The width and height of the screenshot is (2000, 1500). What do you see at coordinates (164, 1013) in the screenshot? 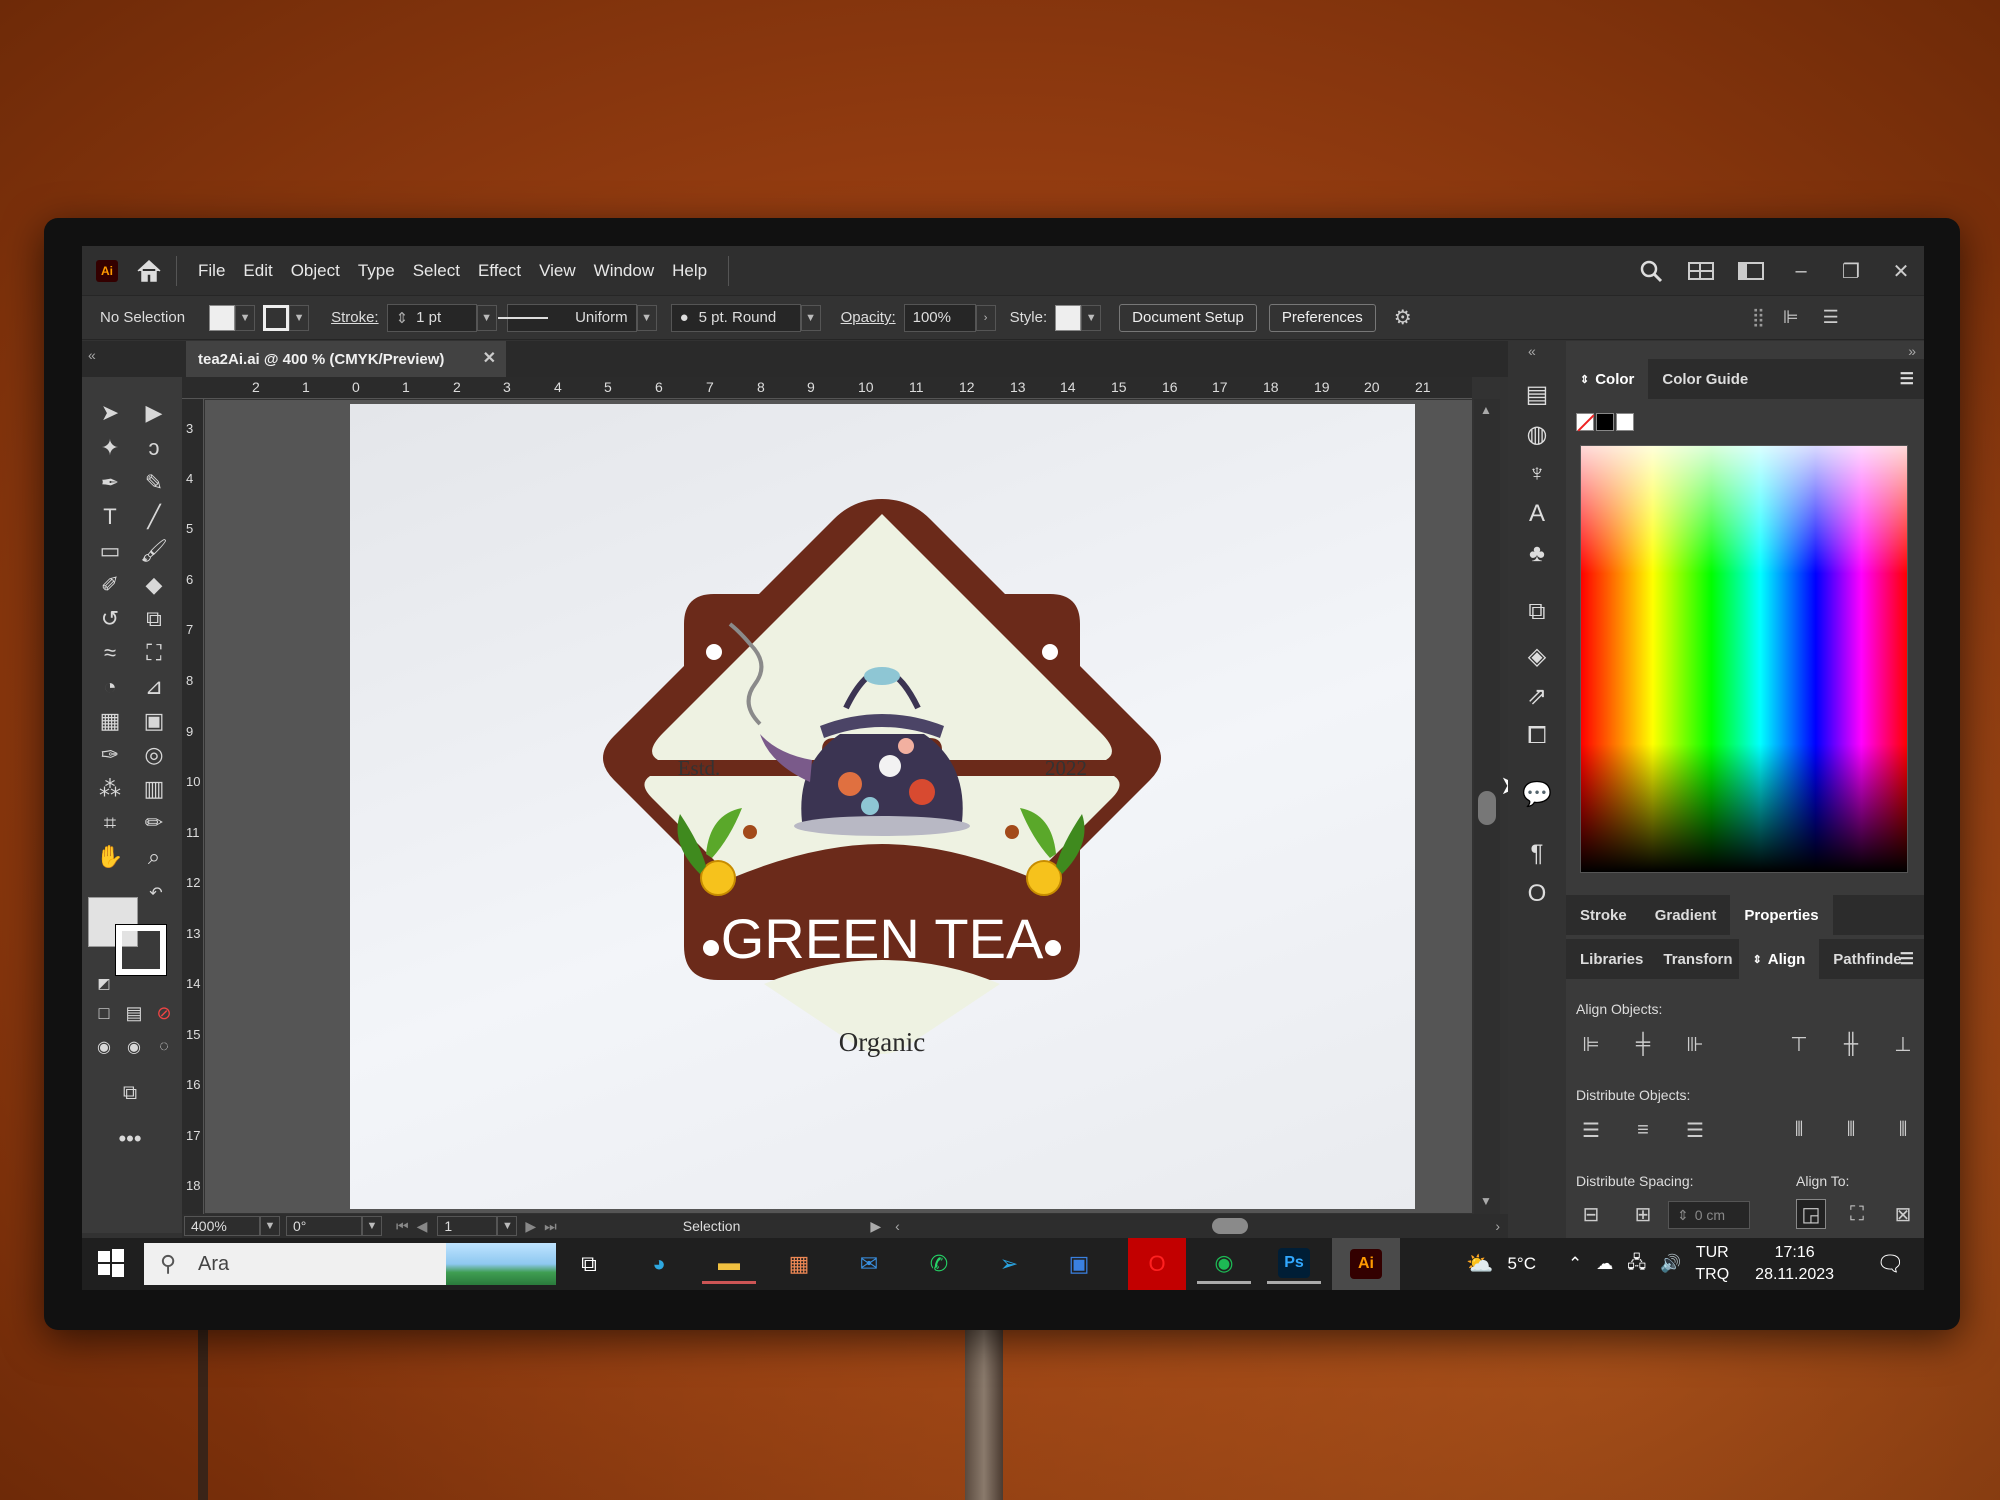
I see `none-mode-icon: ⊘` at bounding box center [164, 1013].